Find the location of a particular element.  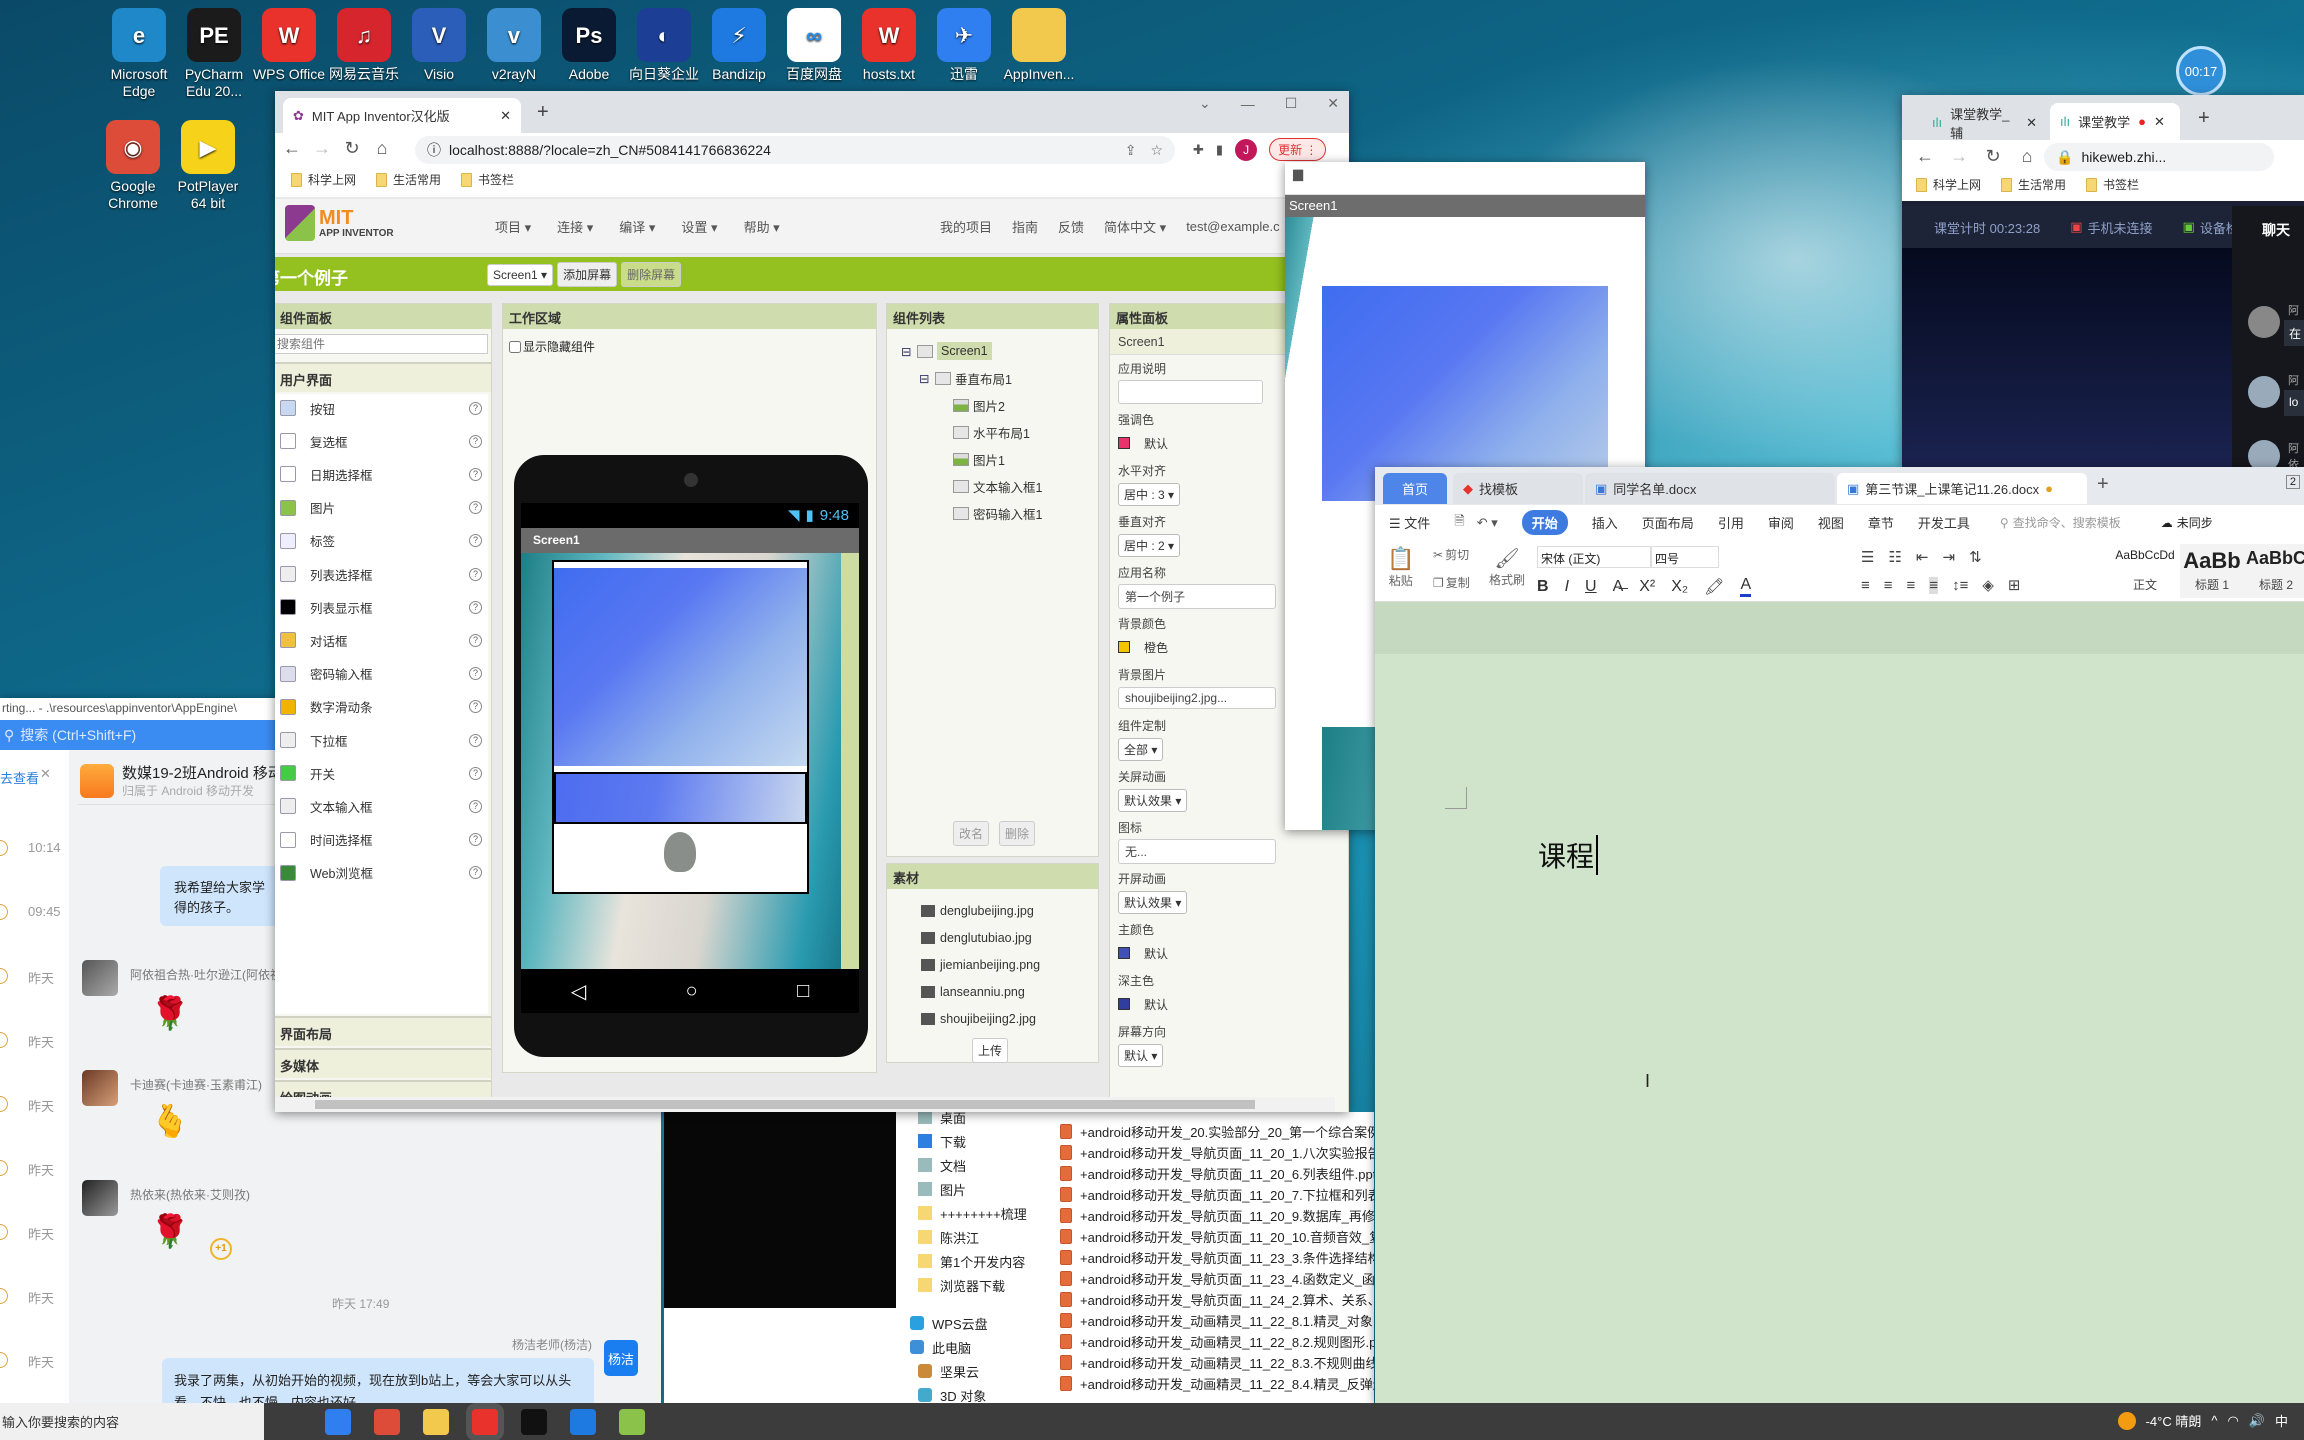

chrome-icon is located at coordinates (387, 1422).